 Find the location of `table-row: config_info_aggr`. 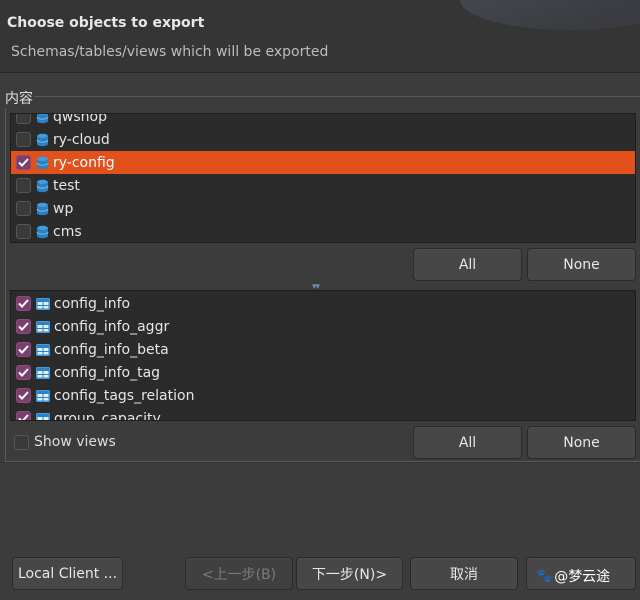

table-row: config_info_aggr is located at coordinates (323, 326).